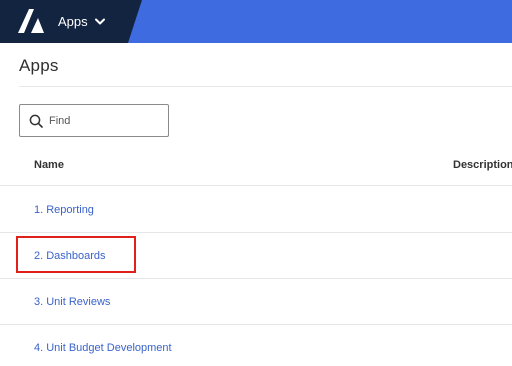  Describe the element at coordinates (103, 348) in the screenshot. I see `app-link-unit-budget-development: 4. Unit Budget Development` at that location.